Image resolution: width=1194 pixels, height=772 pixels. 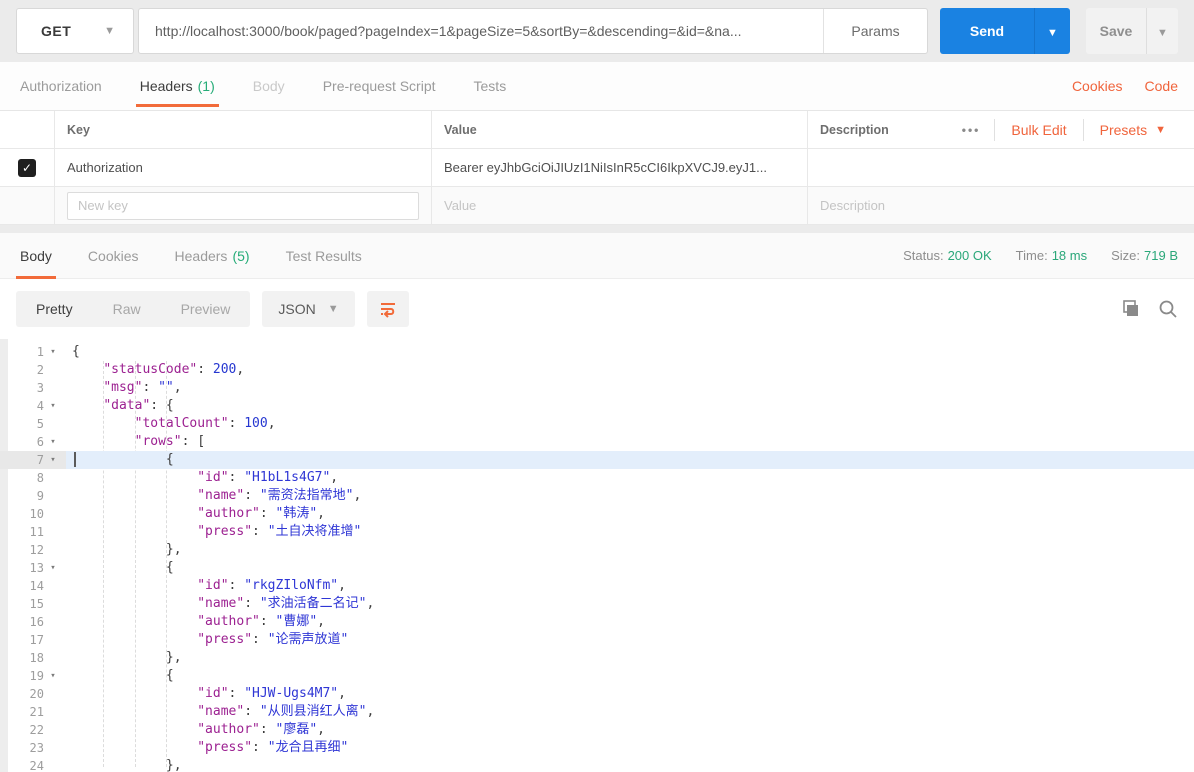 I want to click on tab-headers: Headers (1), so click(x=177, y=86).